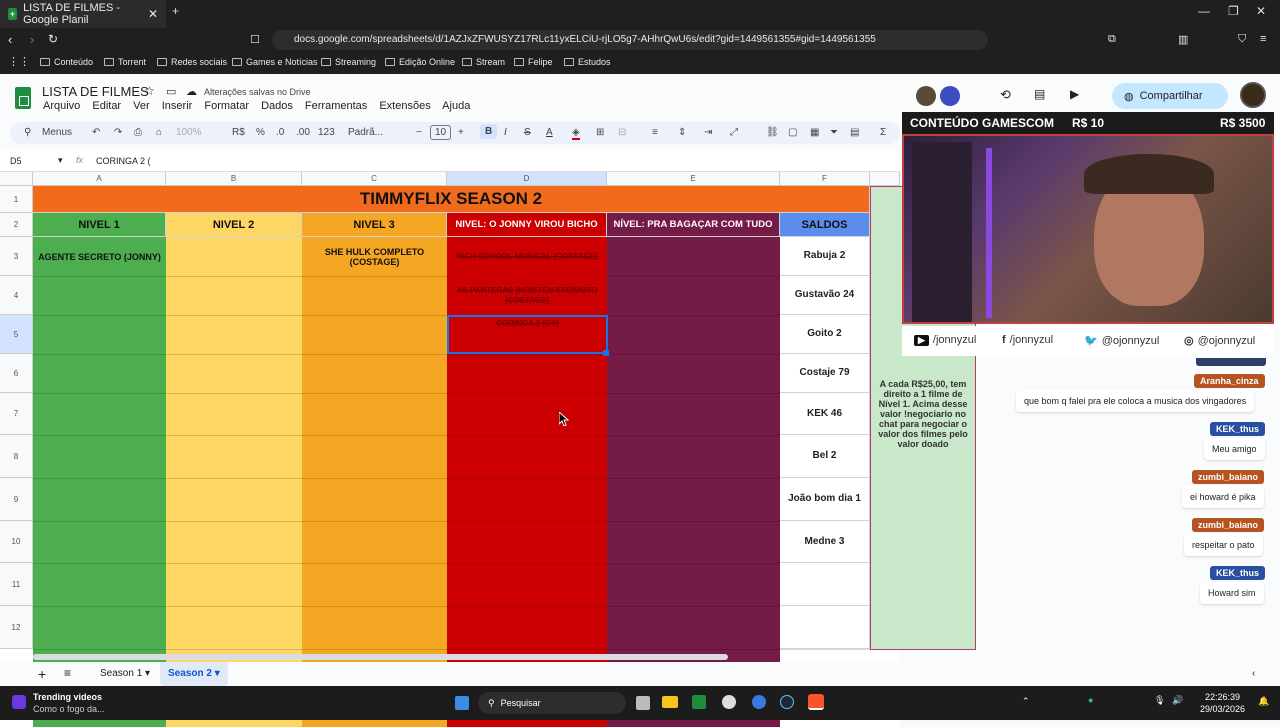  What do you see at coordinates (374, 179) in the screenshot?
I see `col-header-c: C` at bounding box center [374, 179].